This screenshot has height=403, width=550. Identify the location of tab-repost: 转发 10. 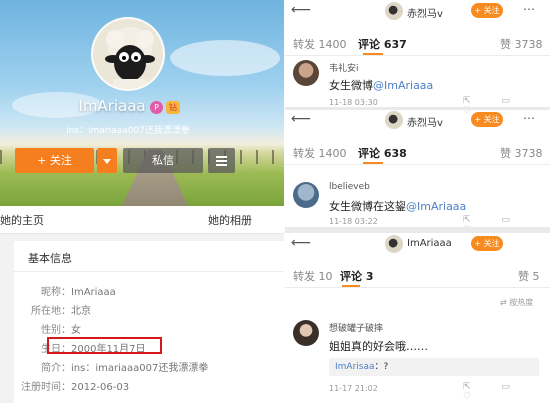
(313, 276).